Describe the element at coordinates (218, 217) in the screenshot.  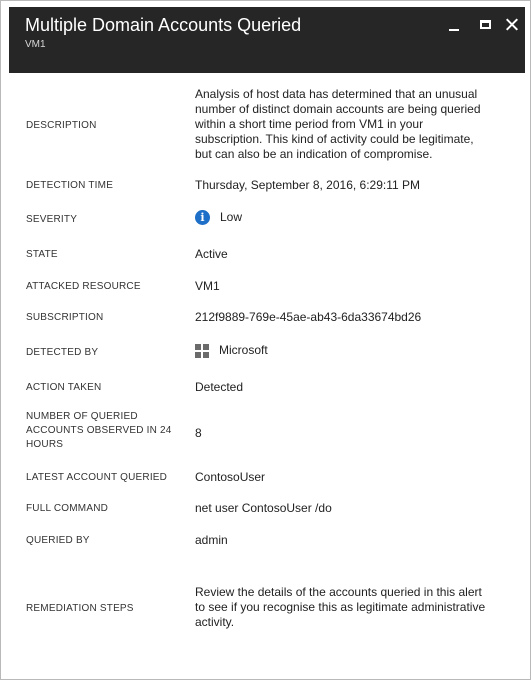
I see `severity-value: i Low` at that location.